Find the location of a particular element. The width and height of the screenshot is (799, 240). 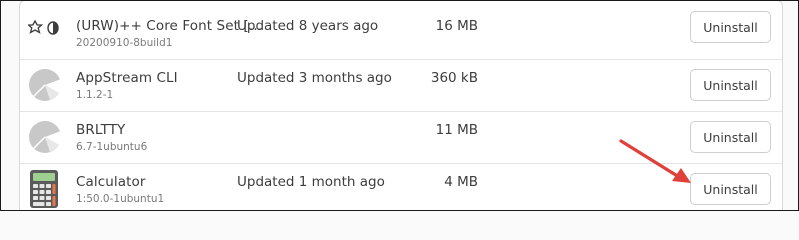

app-version: 1.1.2-1 is located at coordinates (95, 95).